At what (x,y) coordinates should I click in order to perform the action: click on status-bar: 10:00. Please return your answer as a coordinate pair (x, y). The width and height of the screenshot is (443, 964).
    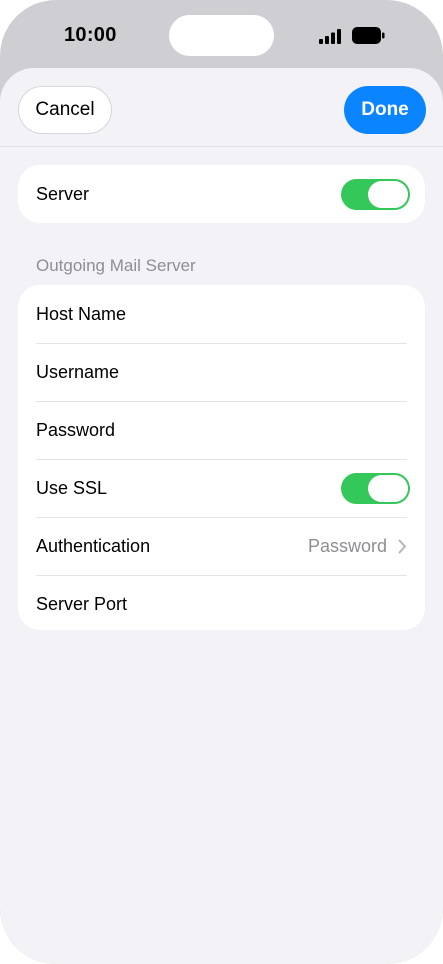
    Looking at the image, I should click on (221, 35).